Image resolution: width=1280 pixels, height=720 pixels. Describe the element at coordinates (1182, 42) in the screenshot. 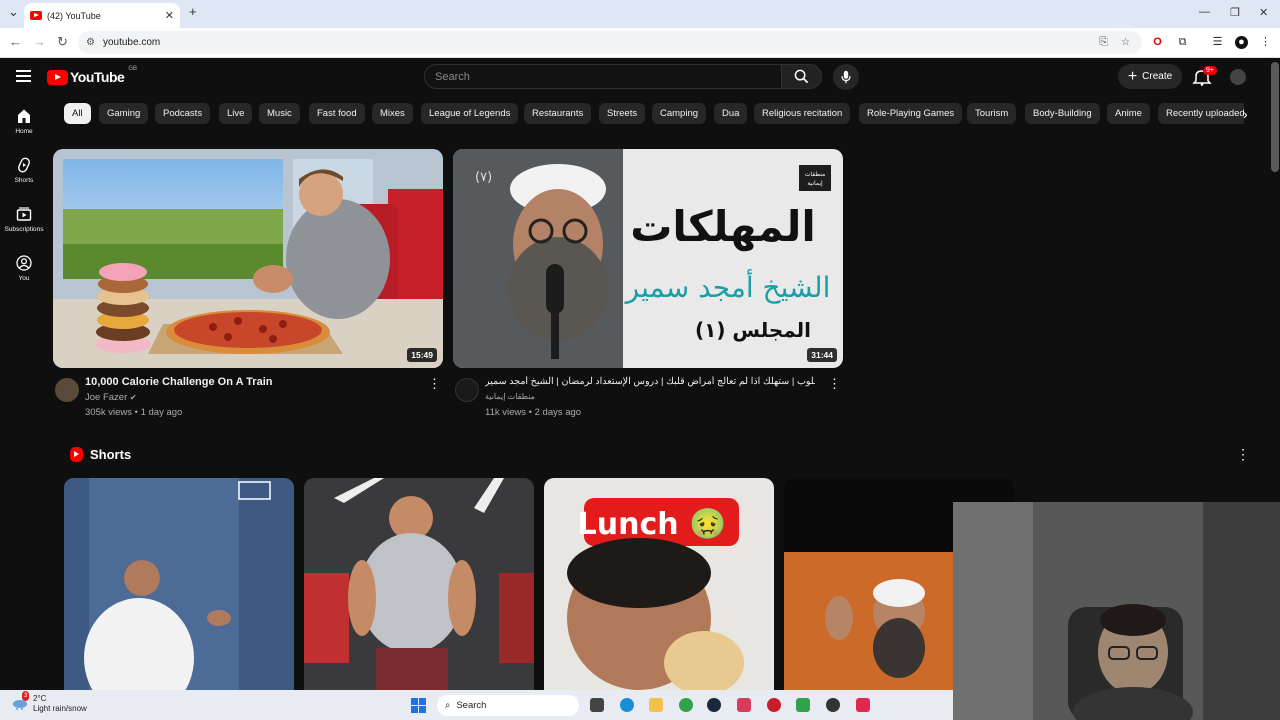

I see `extensions-puzzle-icon: ⧉` at that location.